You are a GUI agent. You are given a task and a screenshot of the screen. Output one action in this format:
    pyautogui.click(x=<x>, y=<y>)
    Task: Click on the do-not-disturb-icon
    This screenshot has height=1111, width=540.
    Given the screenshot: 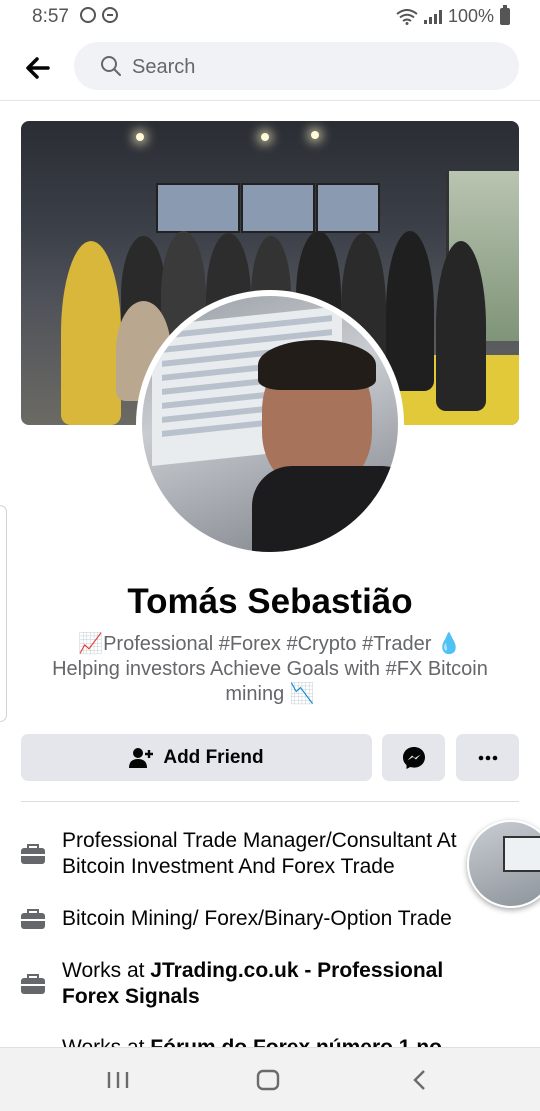 What is the action you would take?
    pyautogui.click(x=110, y=15)
    